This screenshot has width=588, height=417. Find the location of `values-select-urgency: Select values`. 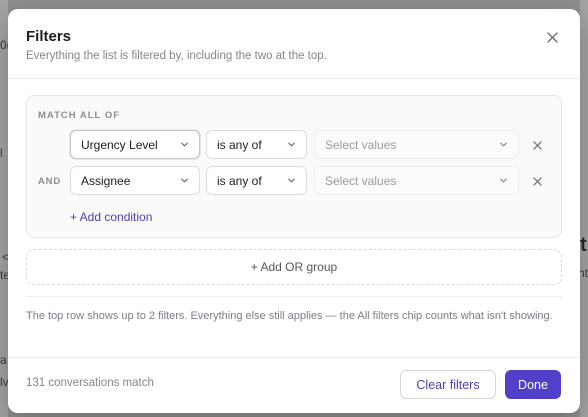

values-select-urgency: Select values is located at coordinates (416, 144).